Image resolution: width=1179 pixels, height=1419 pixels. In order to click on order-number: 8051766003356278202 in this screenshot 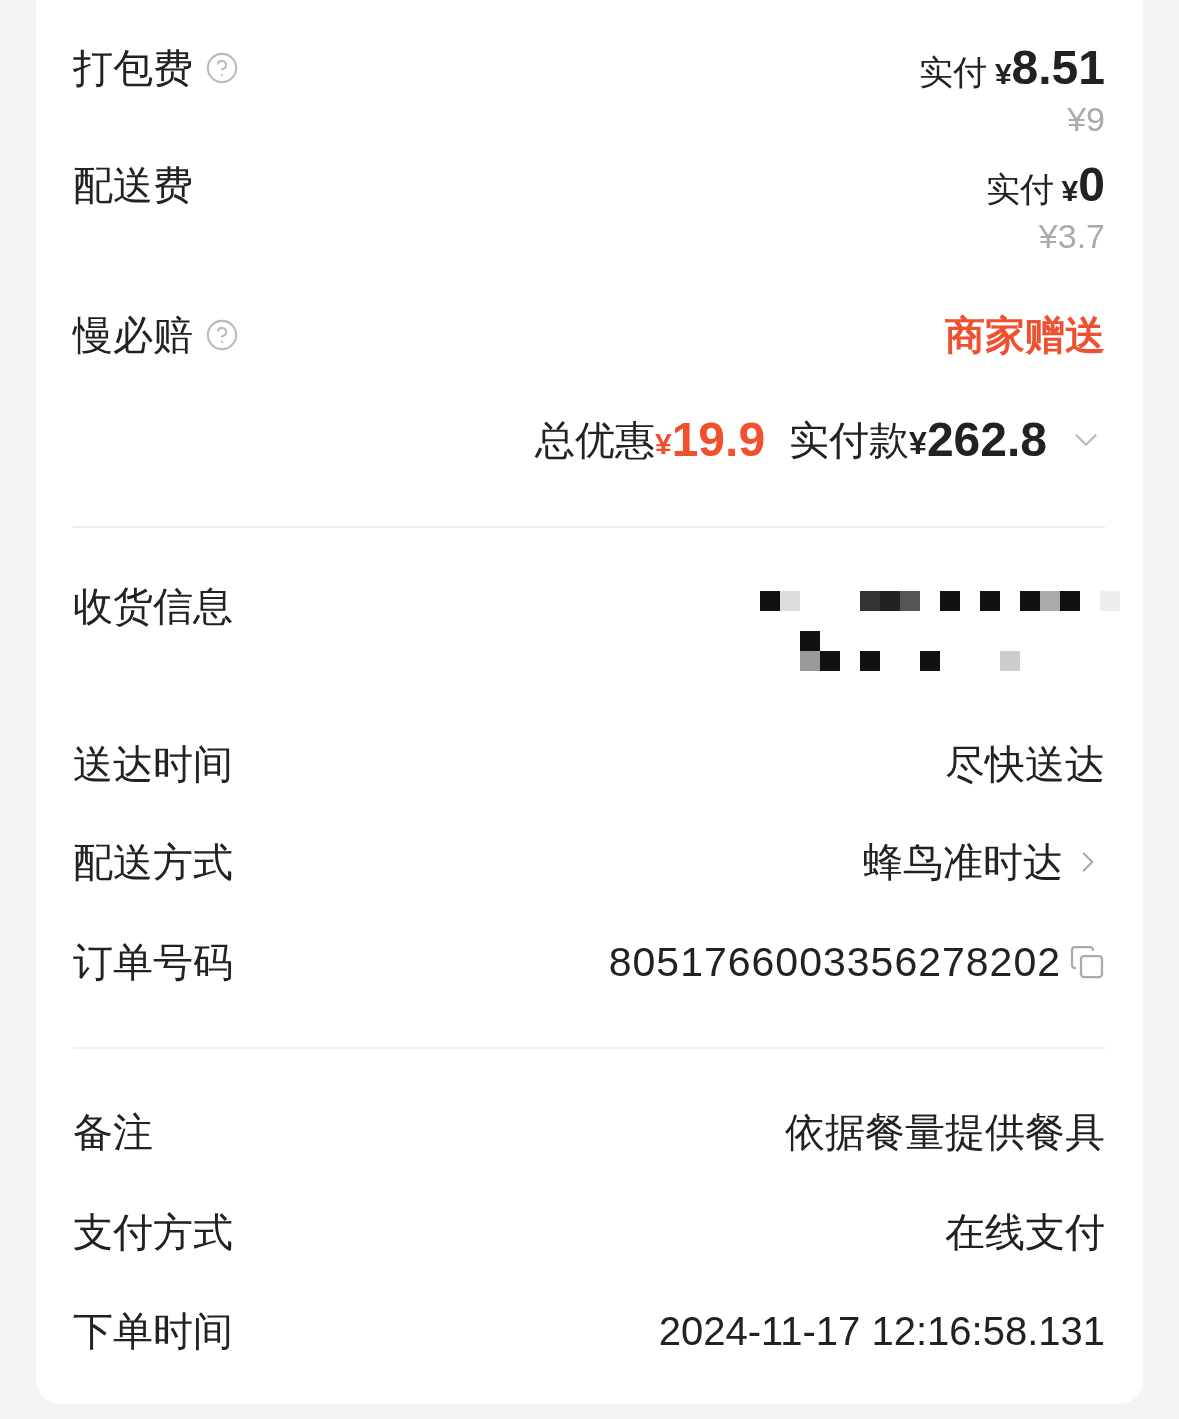, I will do `click(834, 962)`.